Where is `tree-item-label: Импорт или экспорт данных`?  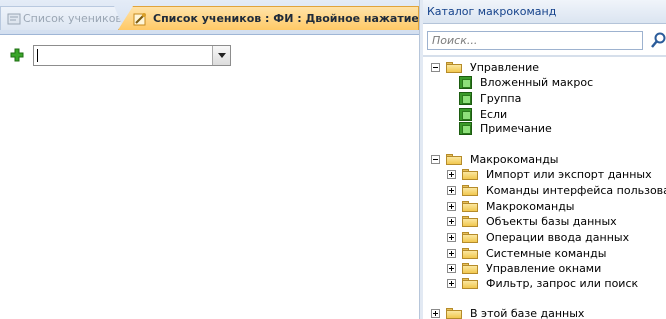
tree-item-label: Импорт или экспорт данных is located at coordinates (569, 174).